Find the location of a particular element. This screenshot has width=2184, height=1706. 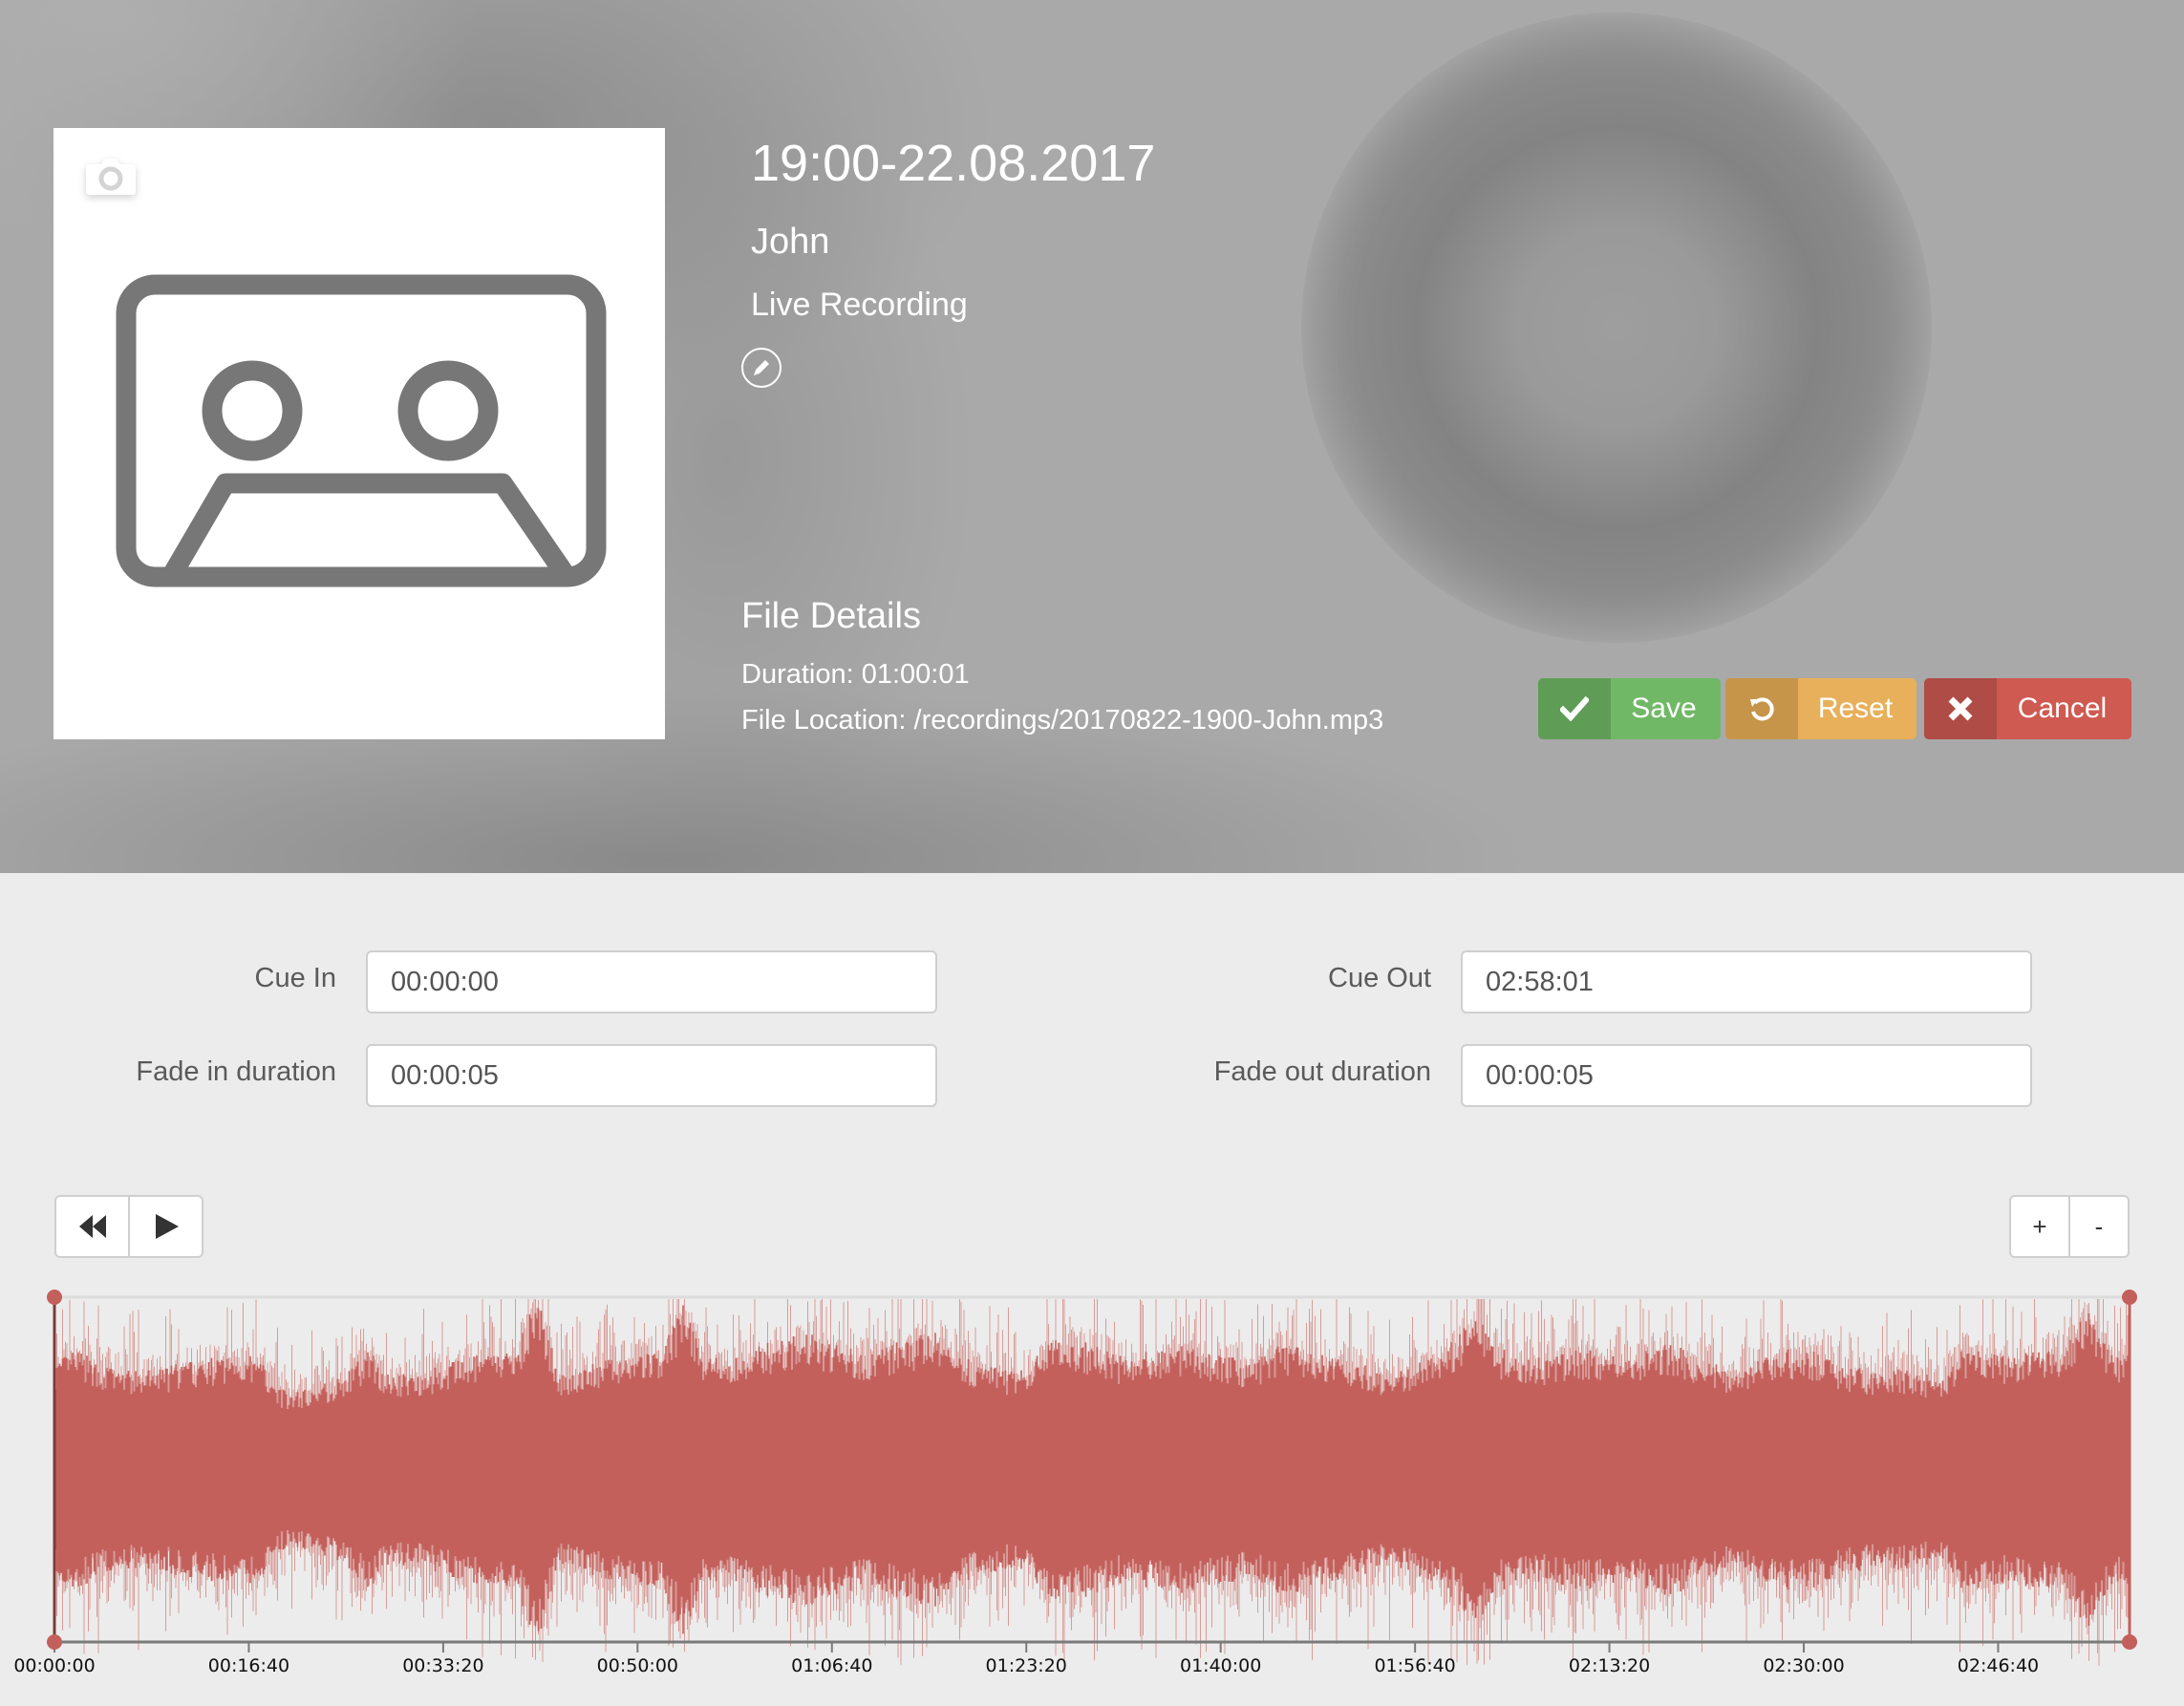

fade-out-input is located at coordinates (1747, 1075).